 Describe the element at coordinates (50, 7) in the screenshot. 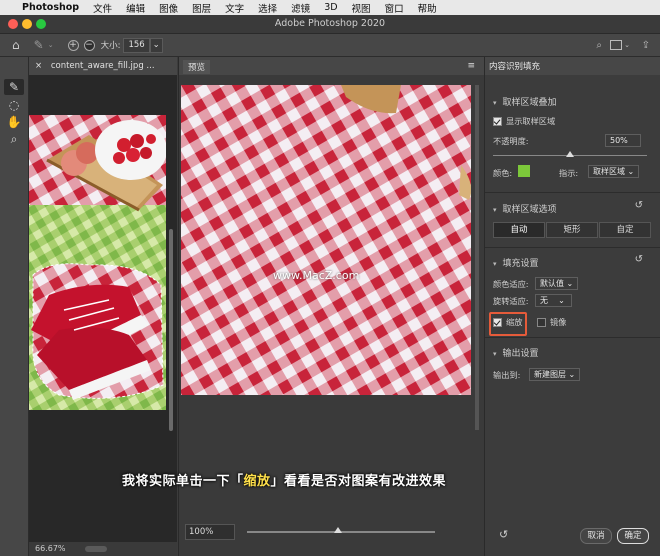

I see `menu-app-name: Photoshop` at that location.